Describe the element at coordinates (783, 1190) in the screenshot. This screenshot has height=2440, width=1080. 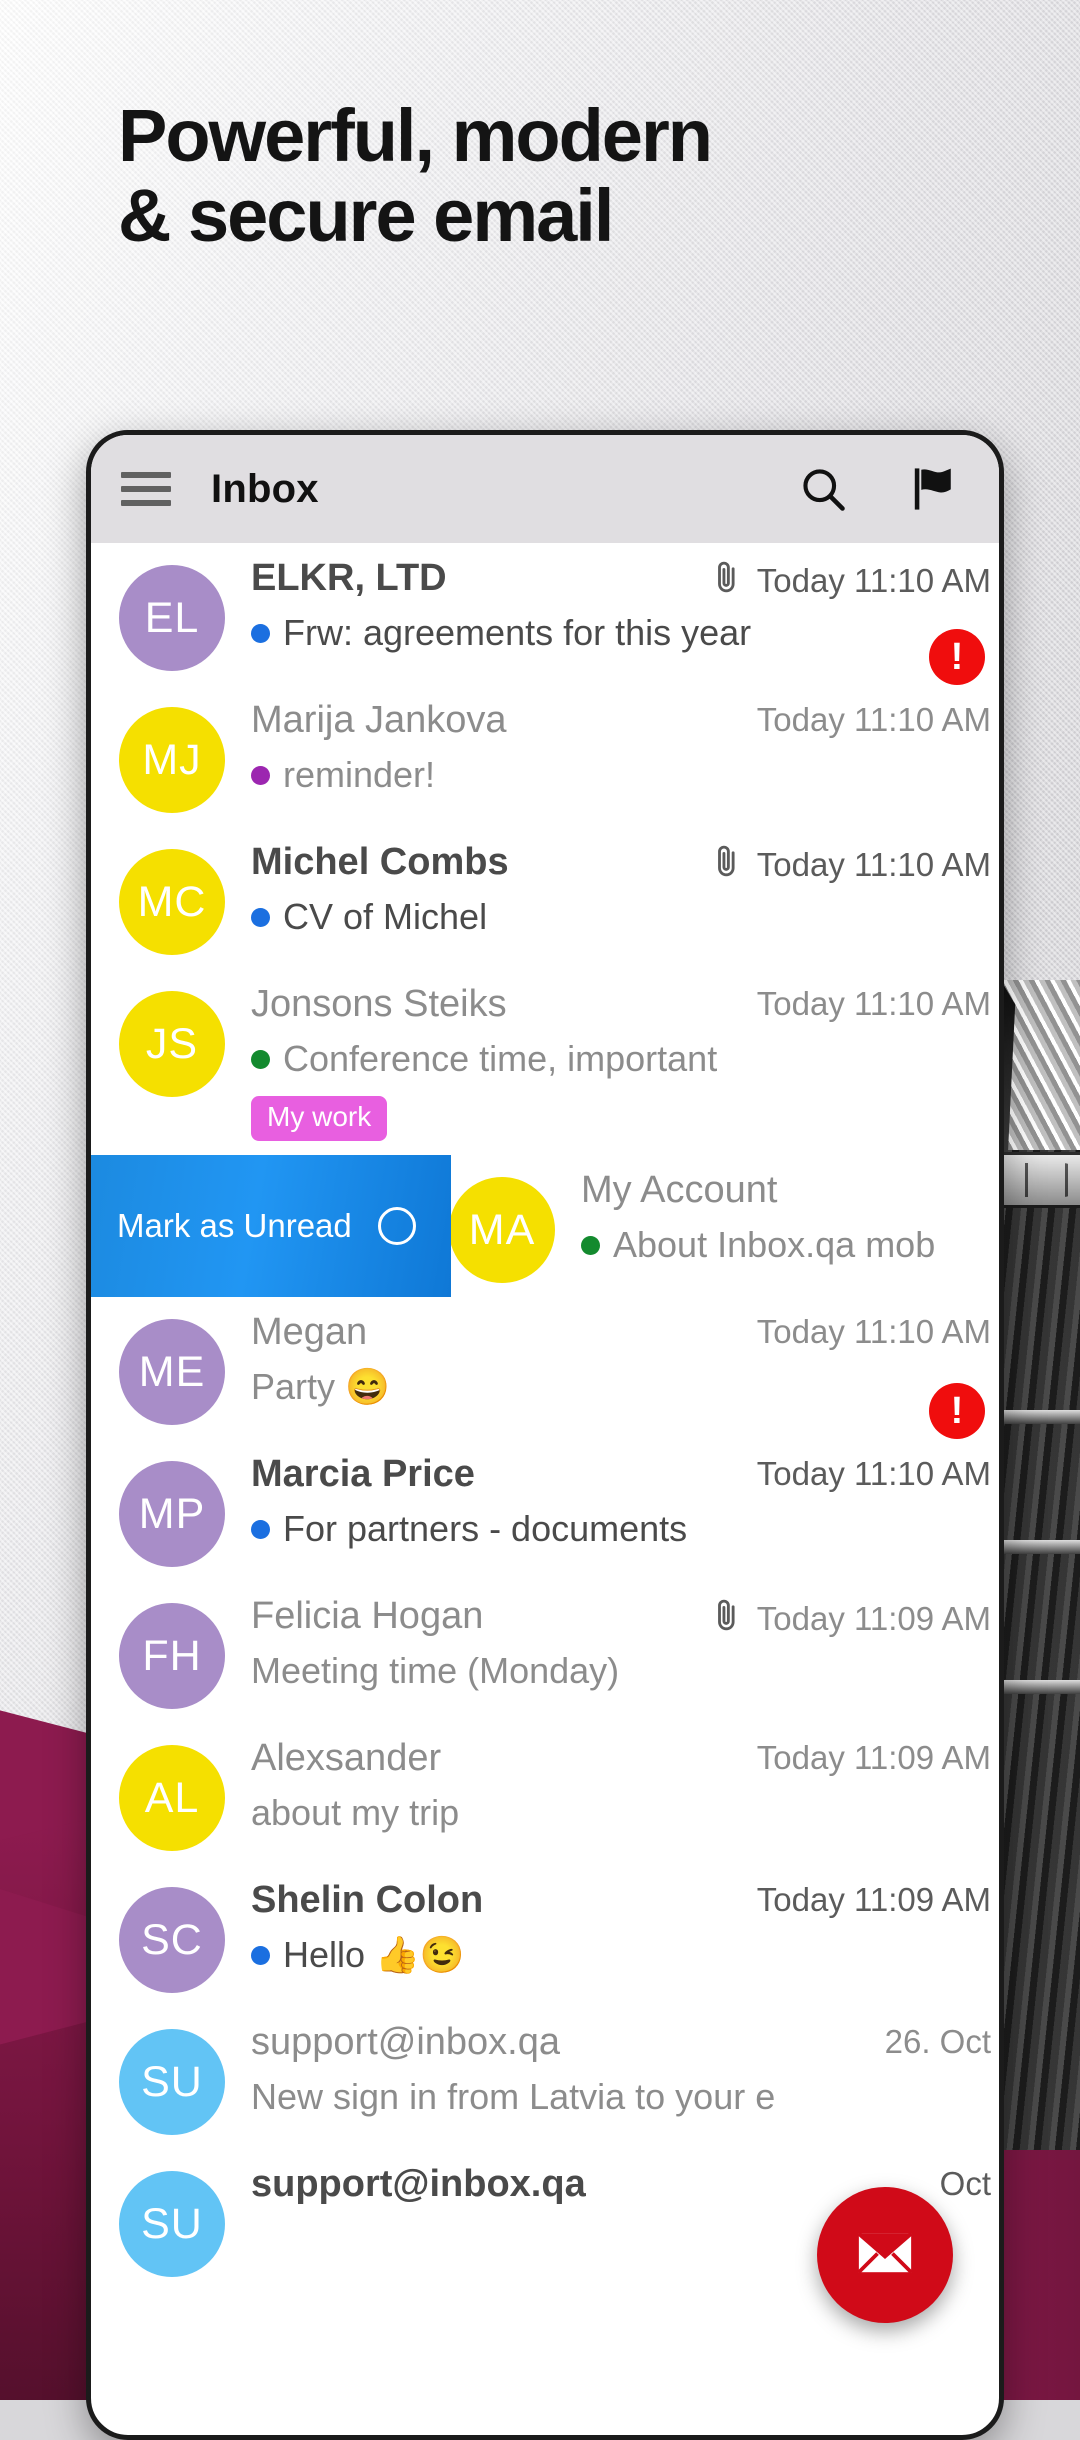
I see `email-header-line: My Account` at that location.